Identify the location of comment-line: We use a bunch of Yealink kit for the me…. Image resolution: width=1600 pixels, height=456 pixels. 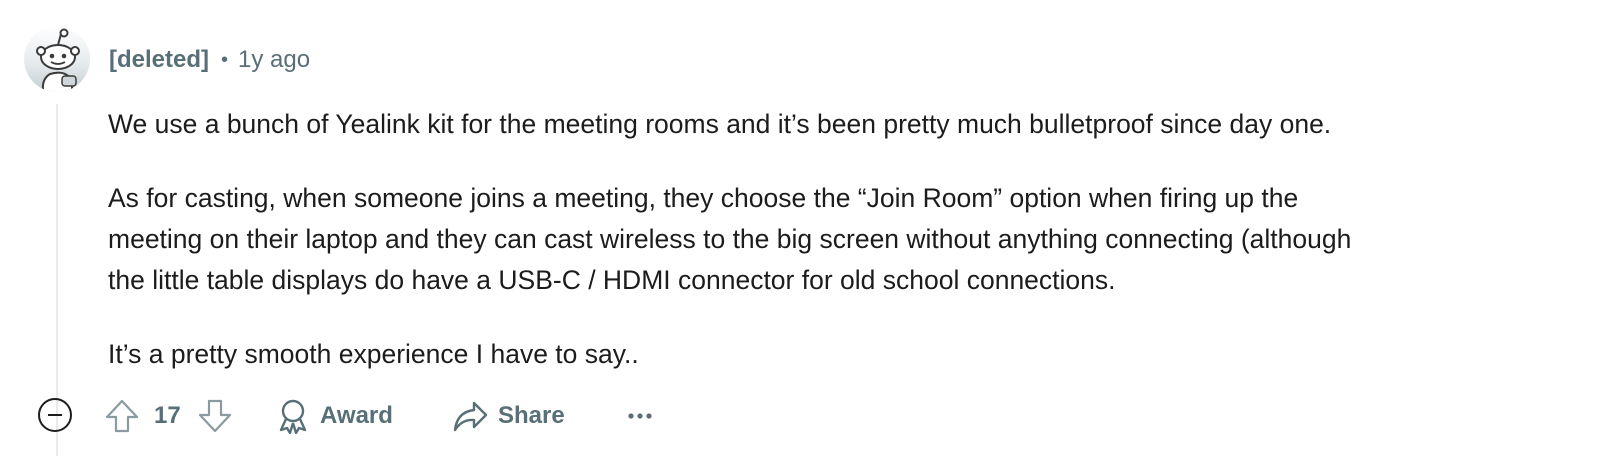
(720, 124).